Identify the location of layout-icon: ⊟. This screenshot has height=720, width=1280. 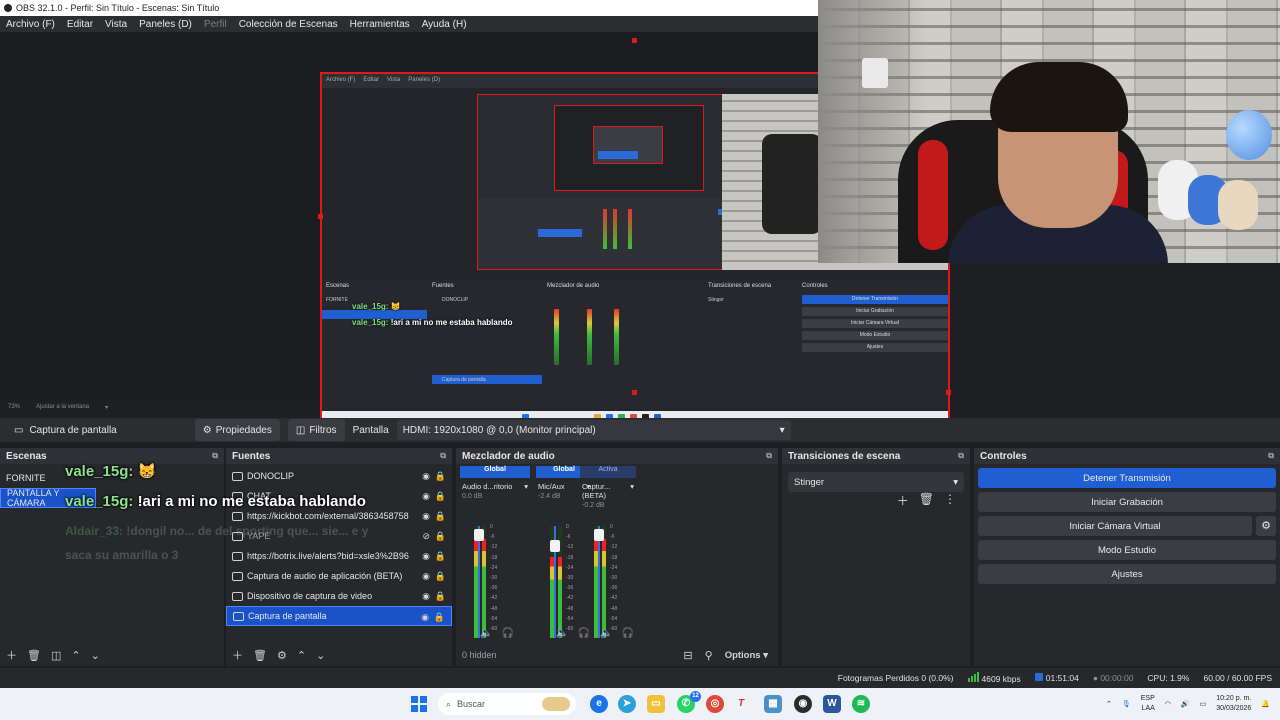
(687, 655).